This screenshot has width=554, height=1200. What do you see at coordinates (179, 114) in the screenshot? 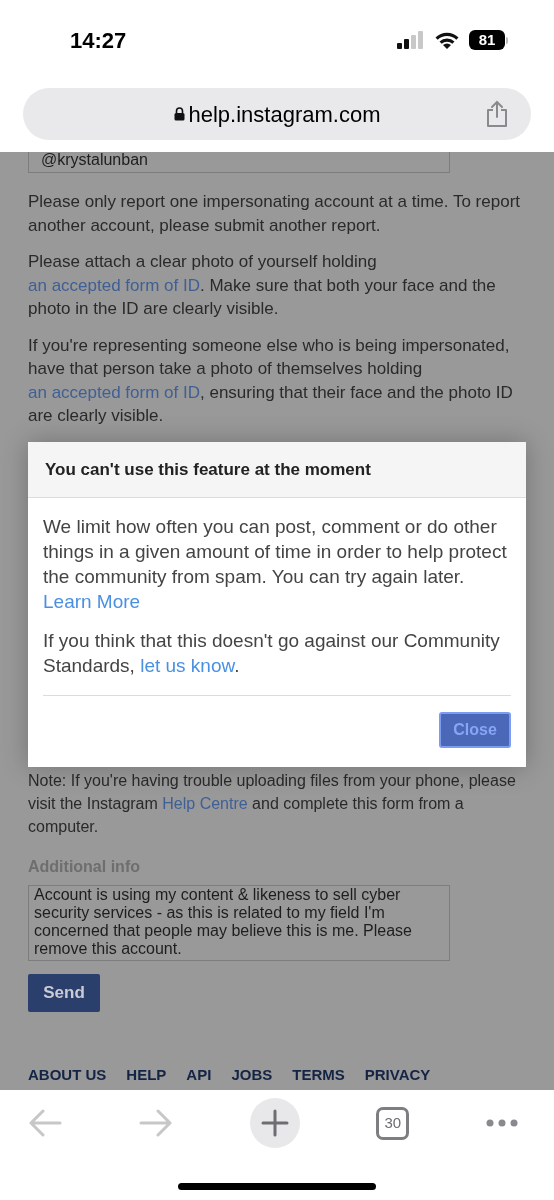
I see `lock-icon` at bounding box center [179, 114].